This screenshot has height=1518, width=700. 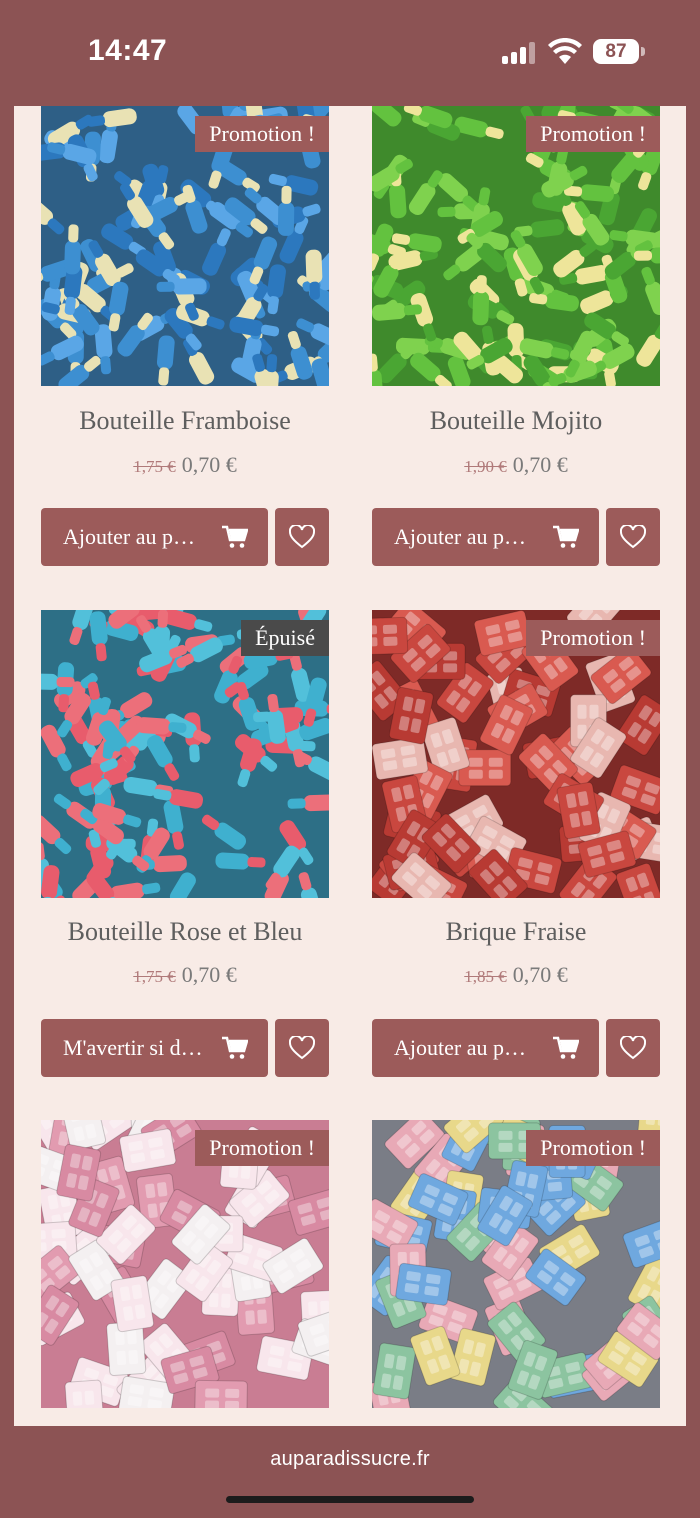 What do you see at coordinates (350, 1459) in the screenshot?
I see `url-text: auparadissucre.fr` at bounding box center [350, 1459].